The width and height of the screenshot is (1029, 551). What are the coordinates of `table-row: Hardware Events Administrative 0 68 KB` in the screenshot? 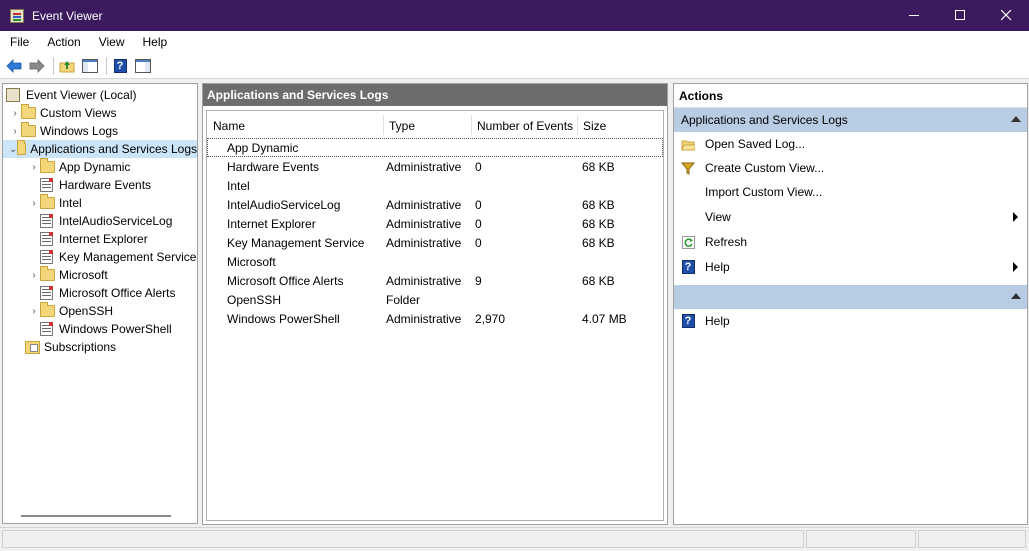 It's located at (435, 166).